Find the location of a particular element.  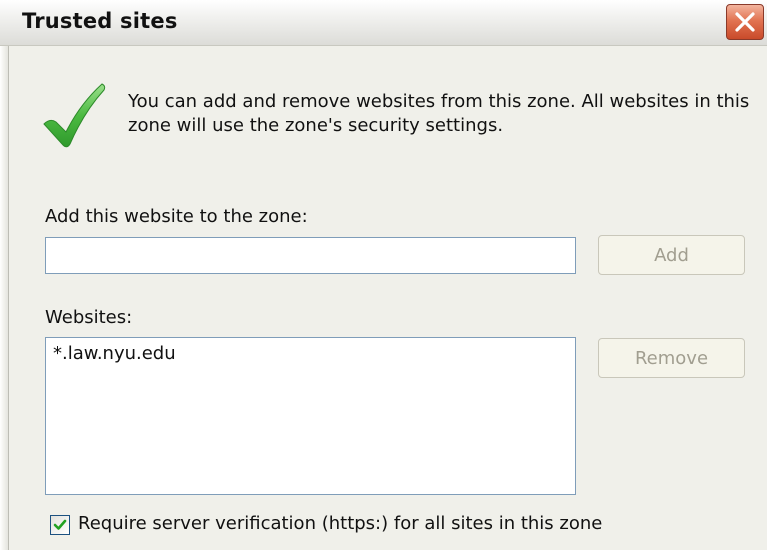

close-button is located at coordinates (745, 22).